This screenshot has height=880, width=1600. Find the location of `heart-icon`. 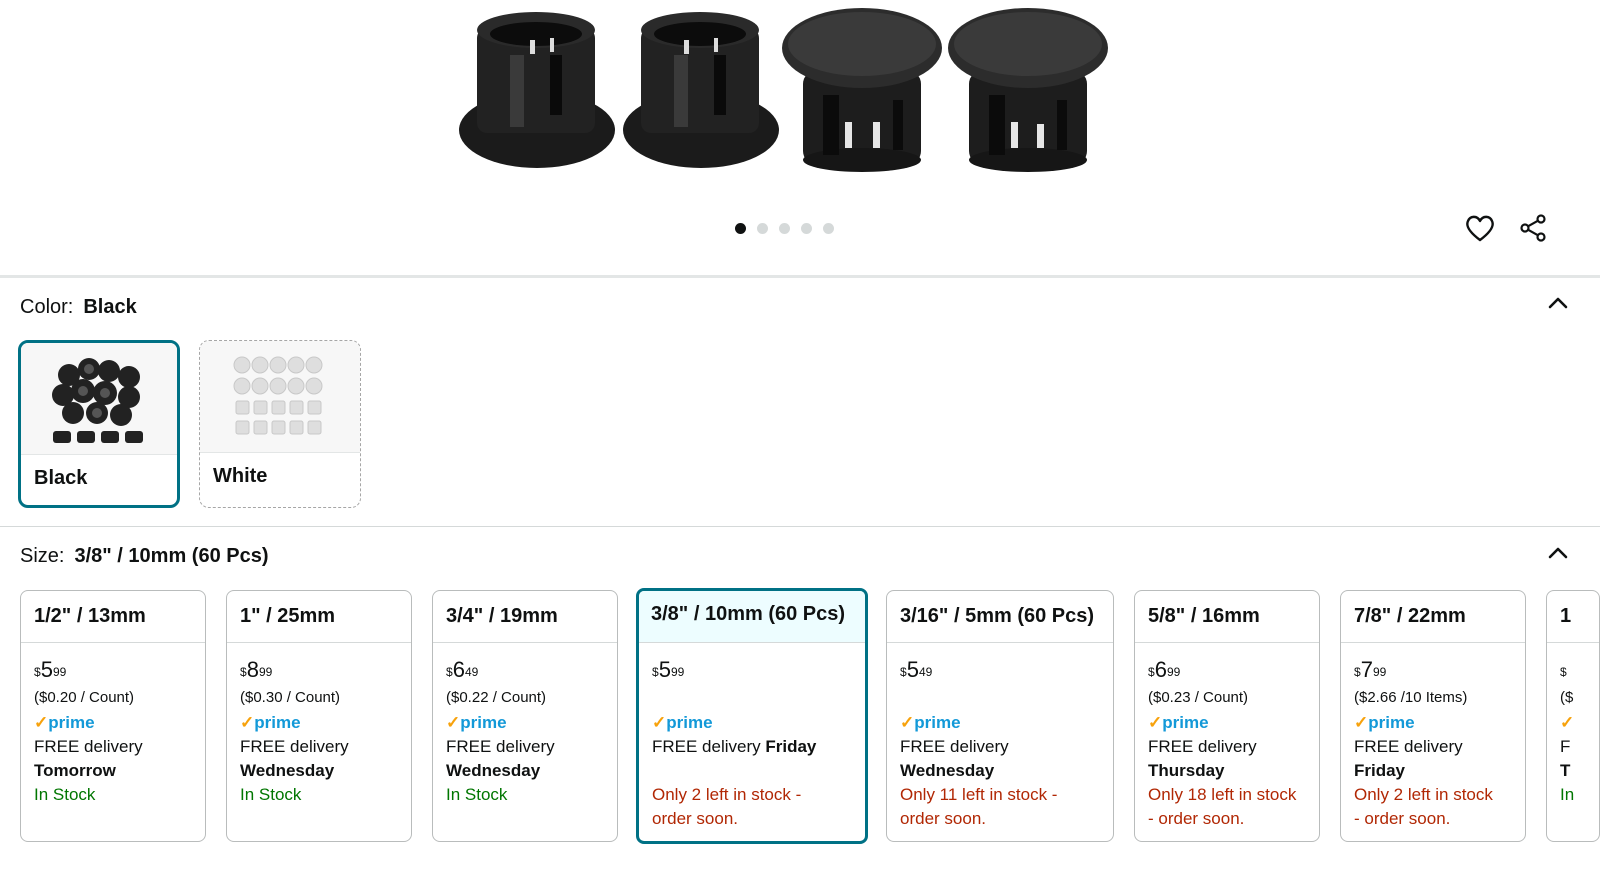

heart-icon is located at coordinates (1480, 228).